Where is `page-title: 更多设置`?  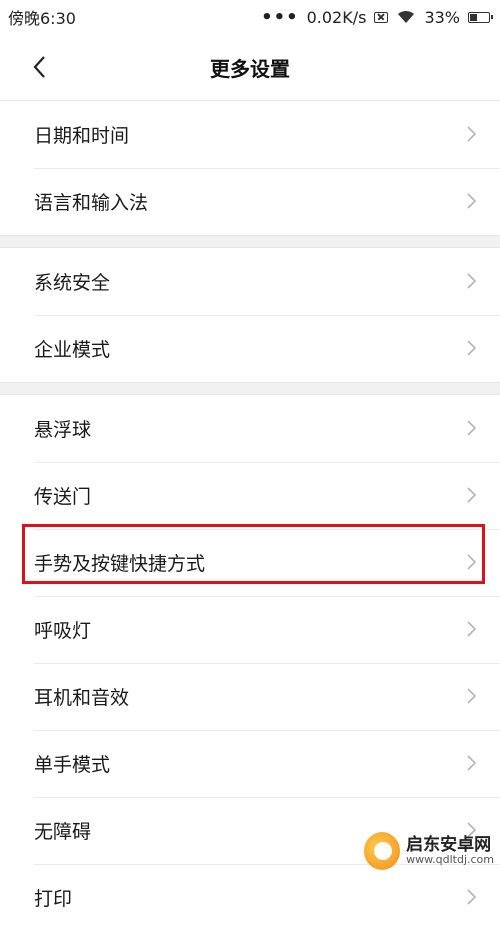 page-title: 更多设置 is located at coordinates (250, 68).